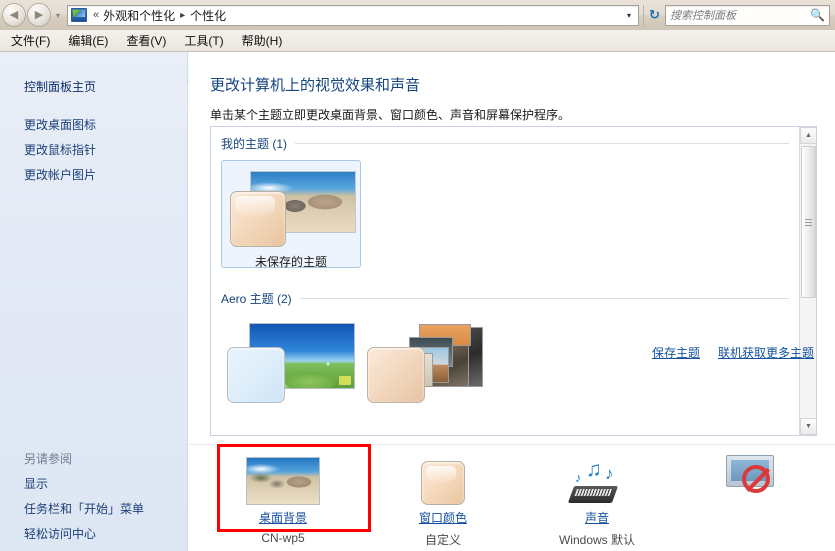 The height and width of the screenshot is (551, 835). What do you see at coordinates (315, 85) in the screenshot?
I see `page-title: 更改计算机上的视觉效果和声音` at bounding box center [315, 85].